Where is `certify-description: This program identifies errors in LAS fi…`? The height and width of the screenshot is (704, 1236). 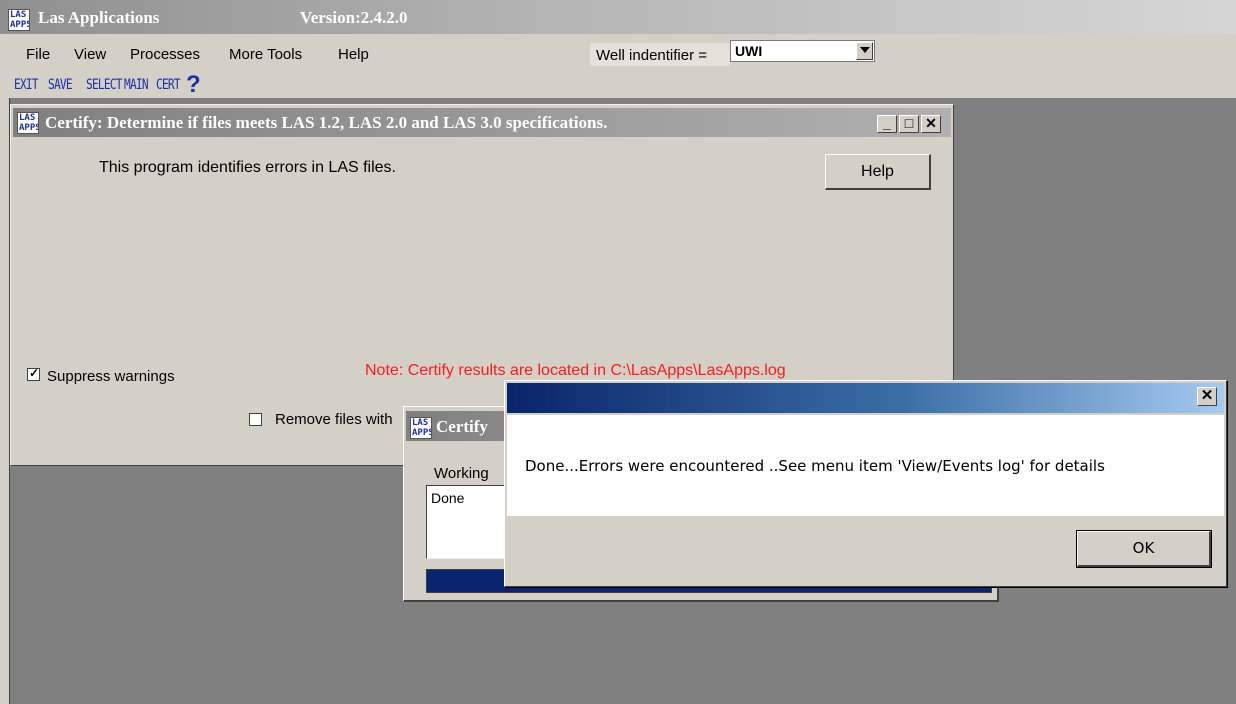
certify-description: This program identifies errors in LAS fi… is located at coordinates (247, 167).